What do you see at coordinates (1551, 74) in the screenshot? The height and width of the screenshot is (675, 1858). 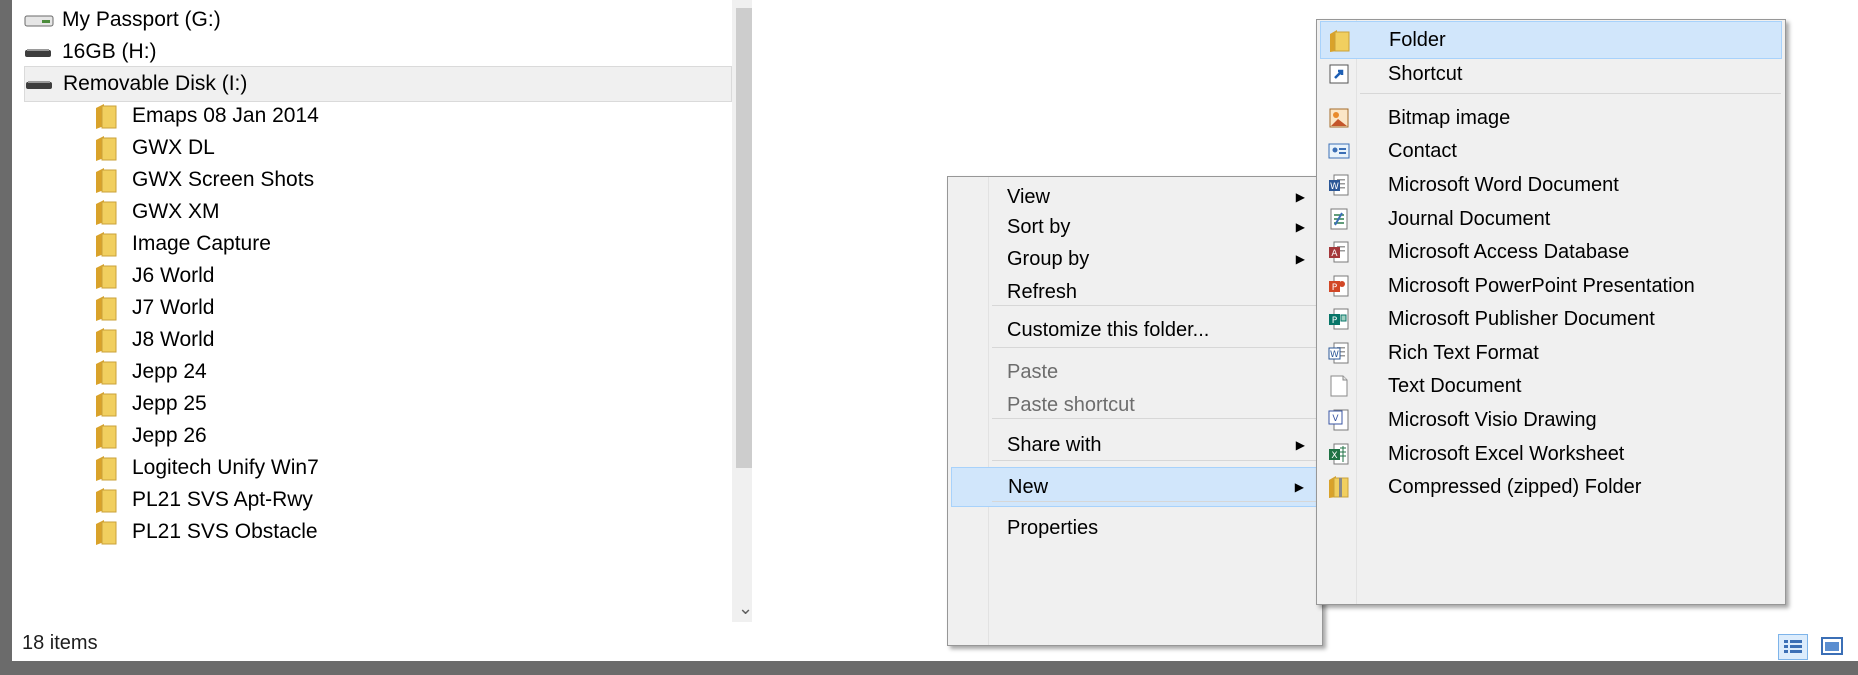 I see `new-menu-item-shortcut: Shortcut` at bounding box center [1551, 74].